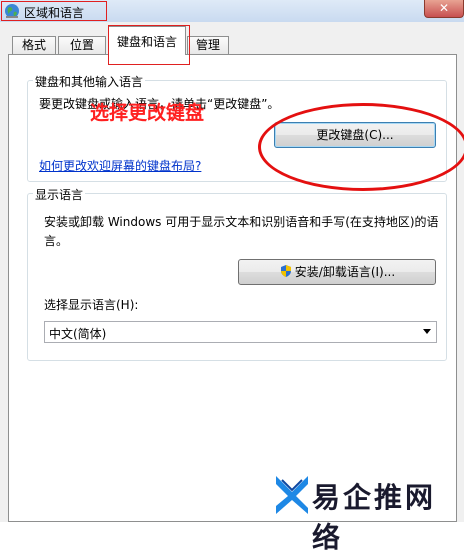 Image resolution: width=464 pixels, height=556 pixels. I want to click on display-description-line2: 言。, so click(56, 241).